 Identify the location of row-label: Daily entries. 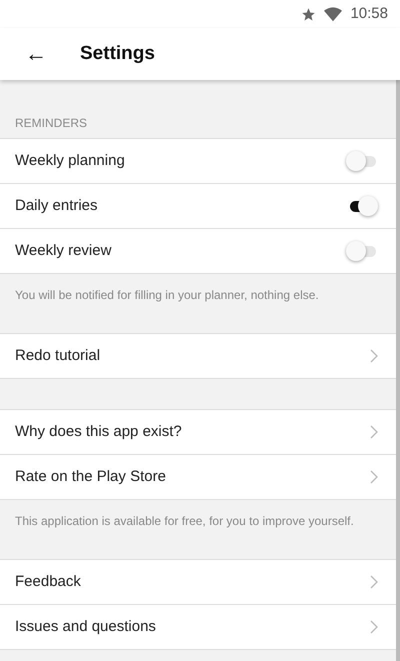
(56, 206).